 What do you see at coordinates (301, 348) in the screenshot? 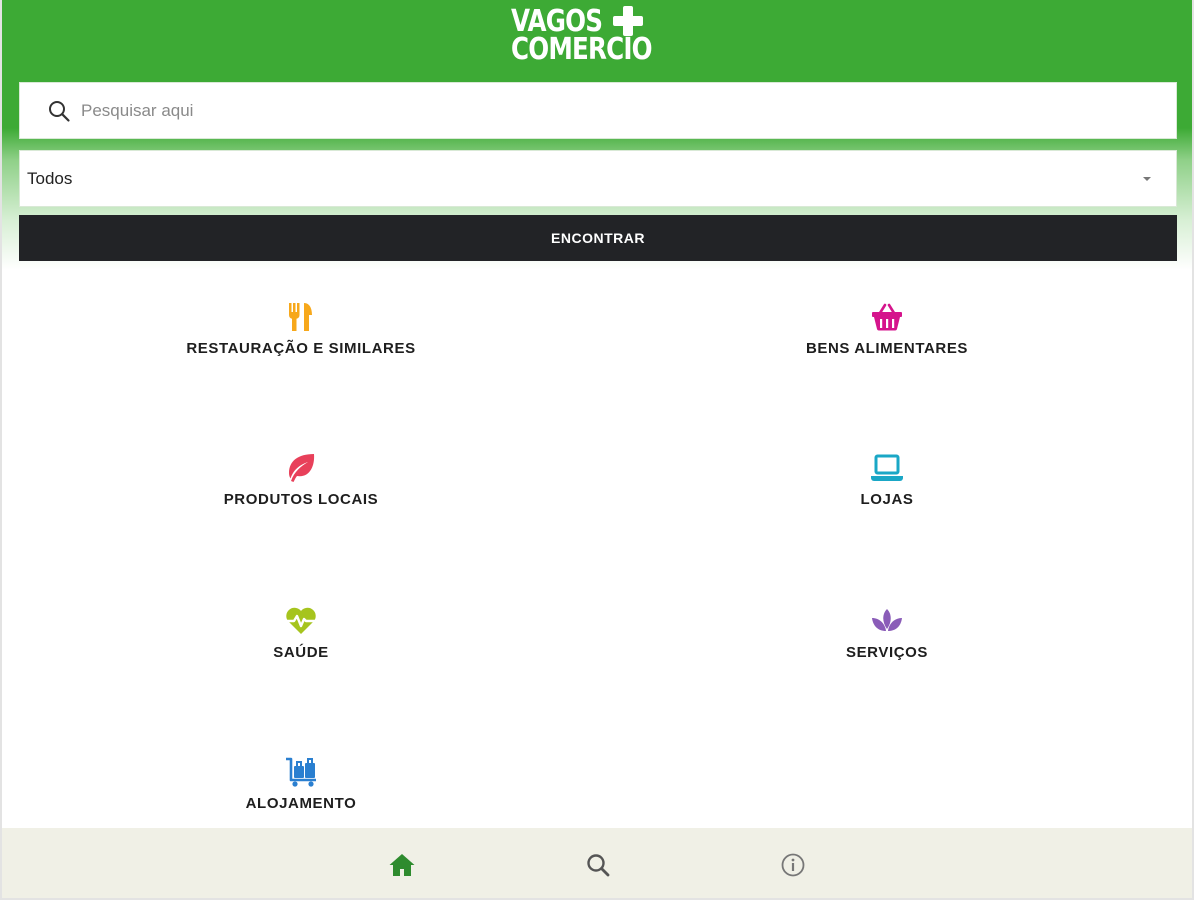
I see `category-label: RESTAURAÇÃO E SIMILARES` at bounding box center [301, 348].